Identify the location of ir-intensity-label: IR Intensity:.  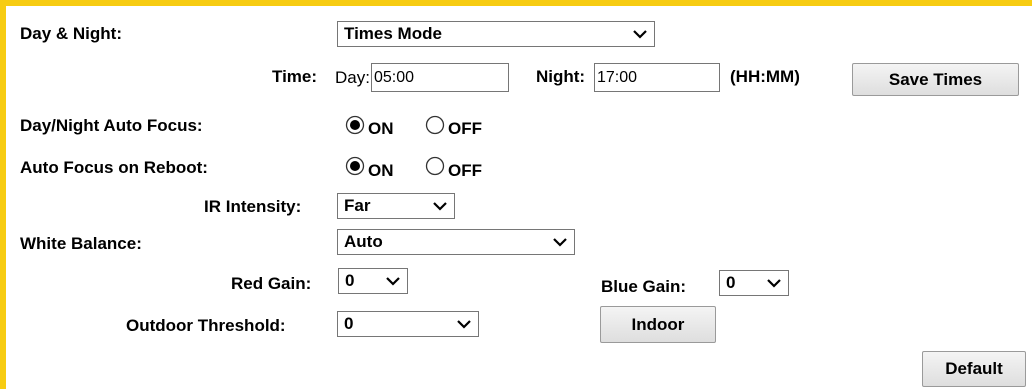
(253, 206).